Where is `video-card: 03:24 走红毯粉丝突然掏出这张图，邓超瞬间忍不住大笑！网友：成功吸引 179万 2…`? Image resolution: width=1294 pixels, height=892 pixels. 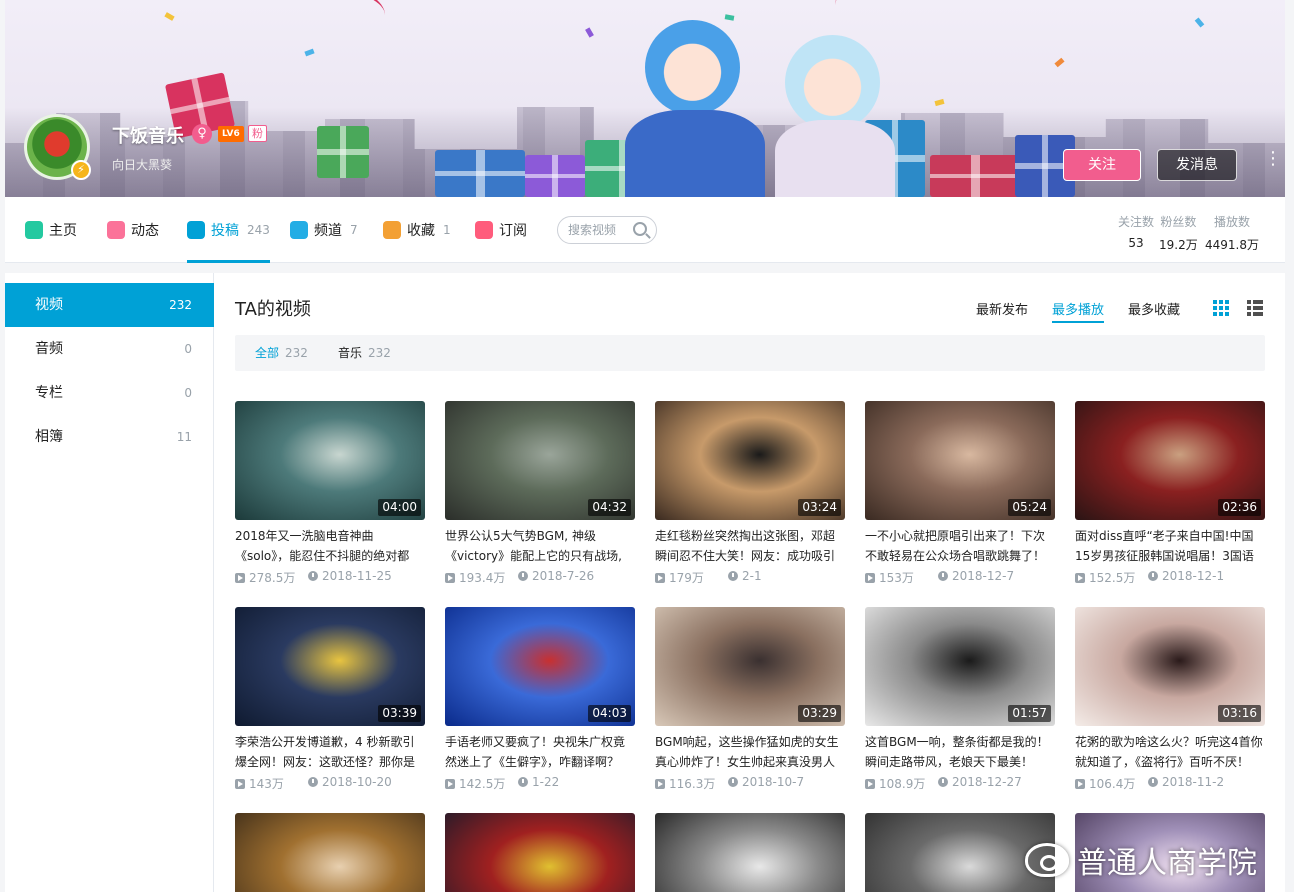 video-card: 03:24 走红毯粉丝突然掏出这张图，邓超瞬间忍不住大笑！网友：成功吸引 179万 2… is located at coordinates (750, 493).